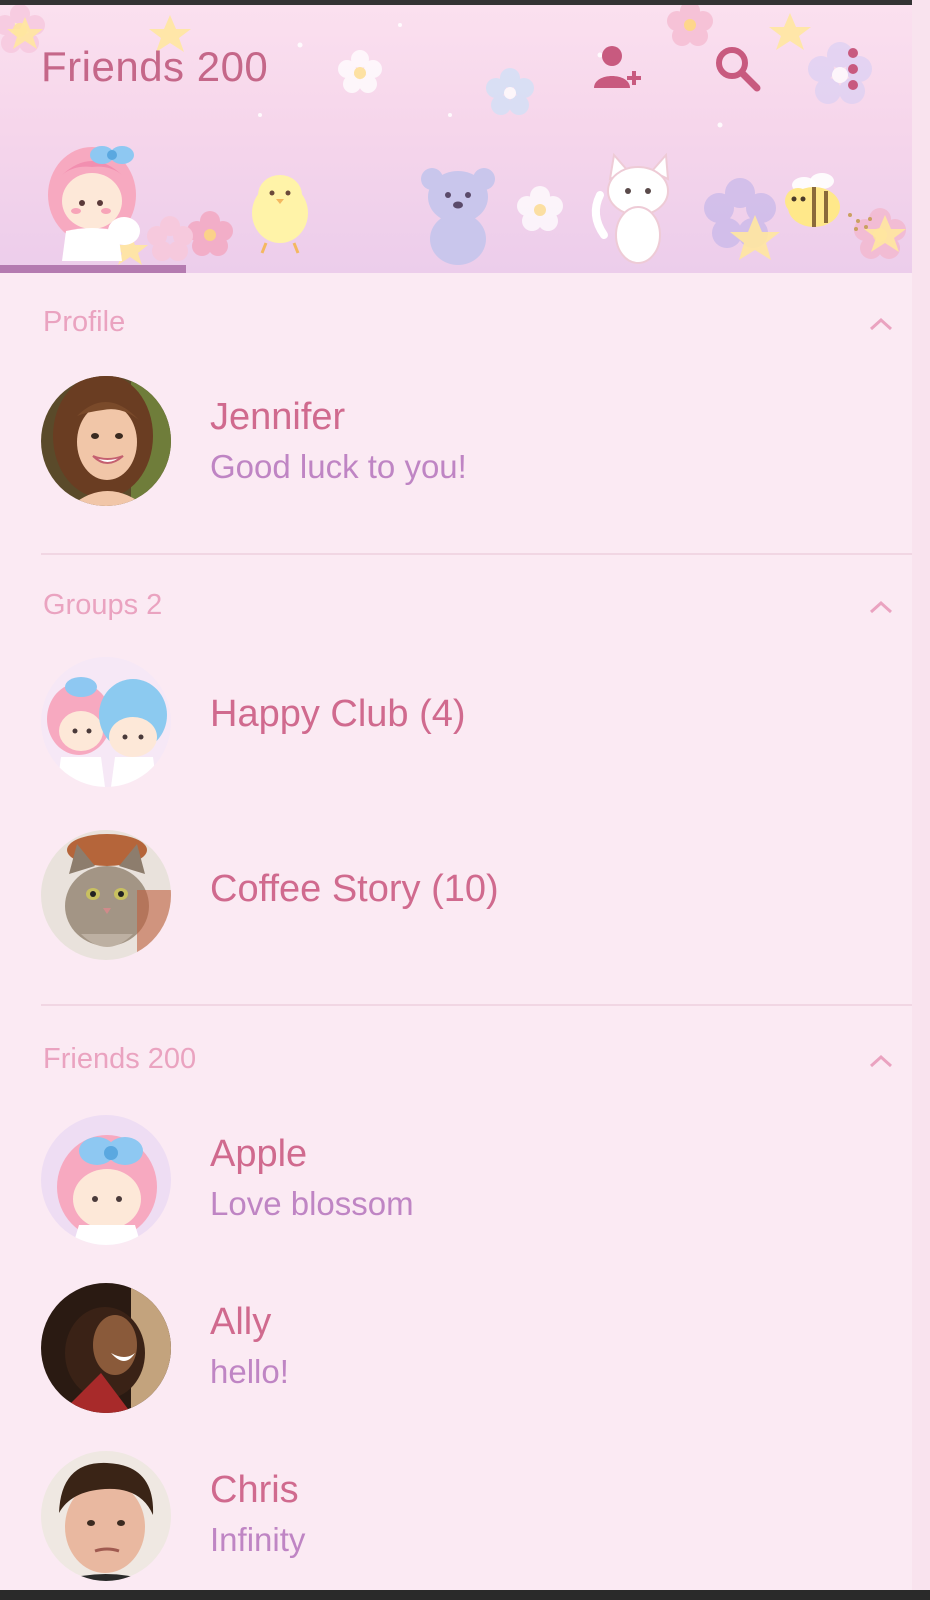 The height and width of the screenshot is (1600, 930). What do you see at coordinates (103, 605) in the screenshot?
I see `section-title-groups: Groups 2` at bounding box center [103, 605].